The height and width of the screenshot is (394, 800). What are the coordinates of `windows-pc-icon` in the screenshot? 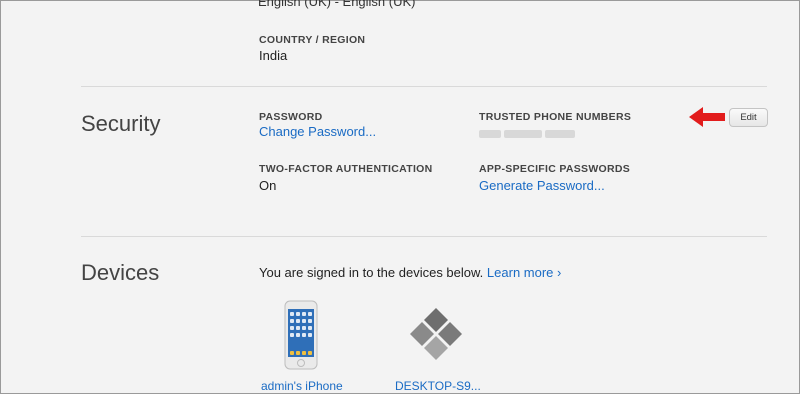 It's located at (436, 336).